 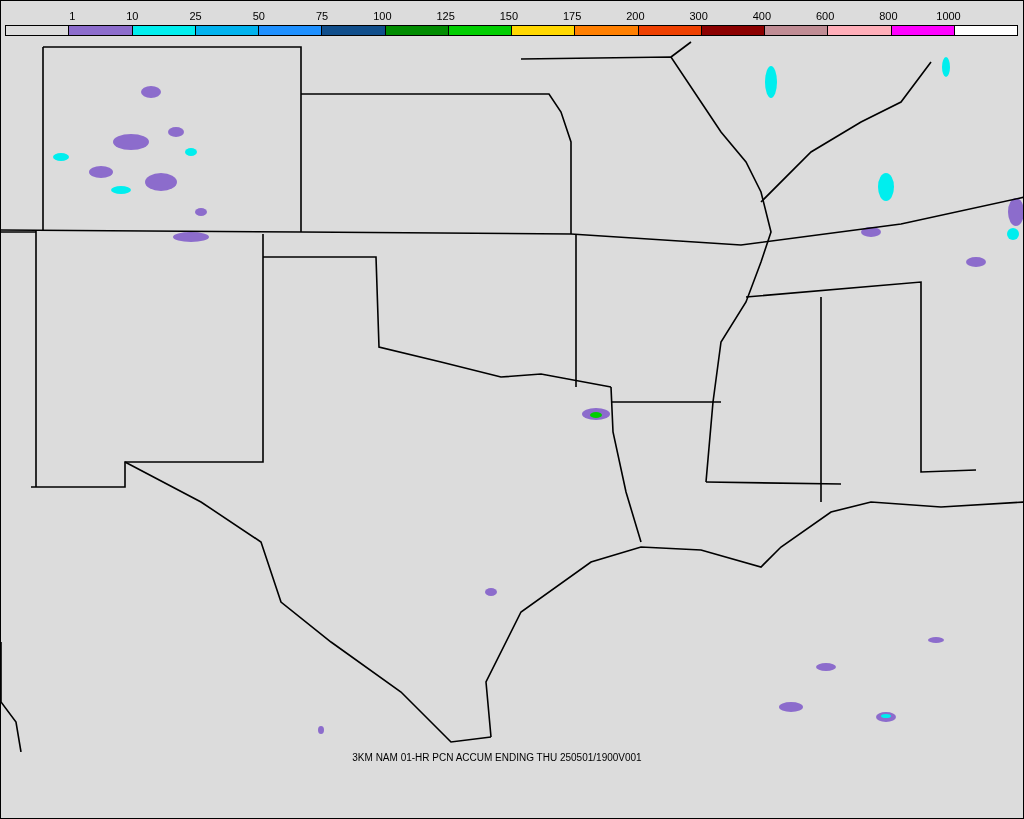 What do you see at coordinates (888, 16) in the screenshot?
I see `legend-label: 800` at bounding box center [888, 16].